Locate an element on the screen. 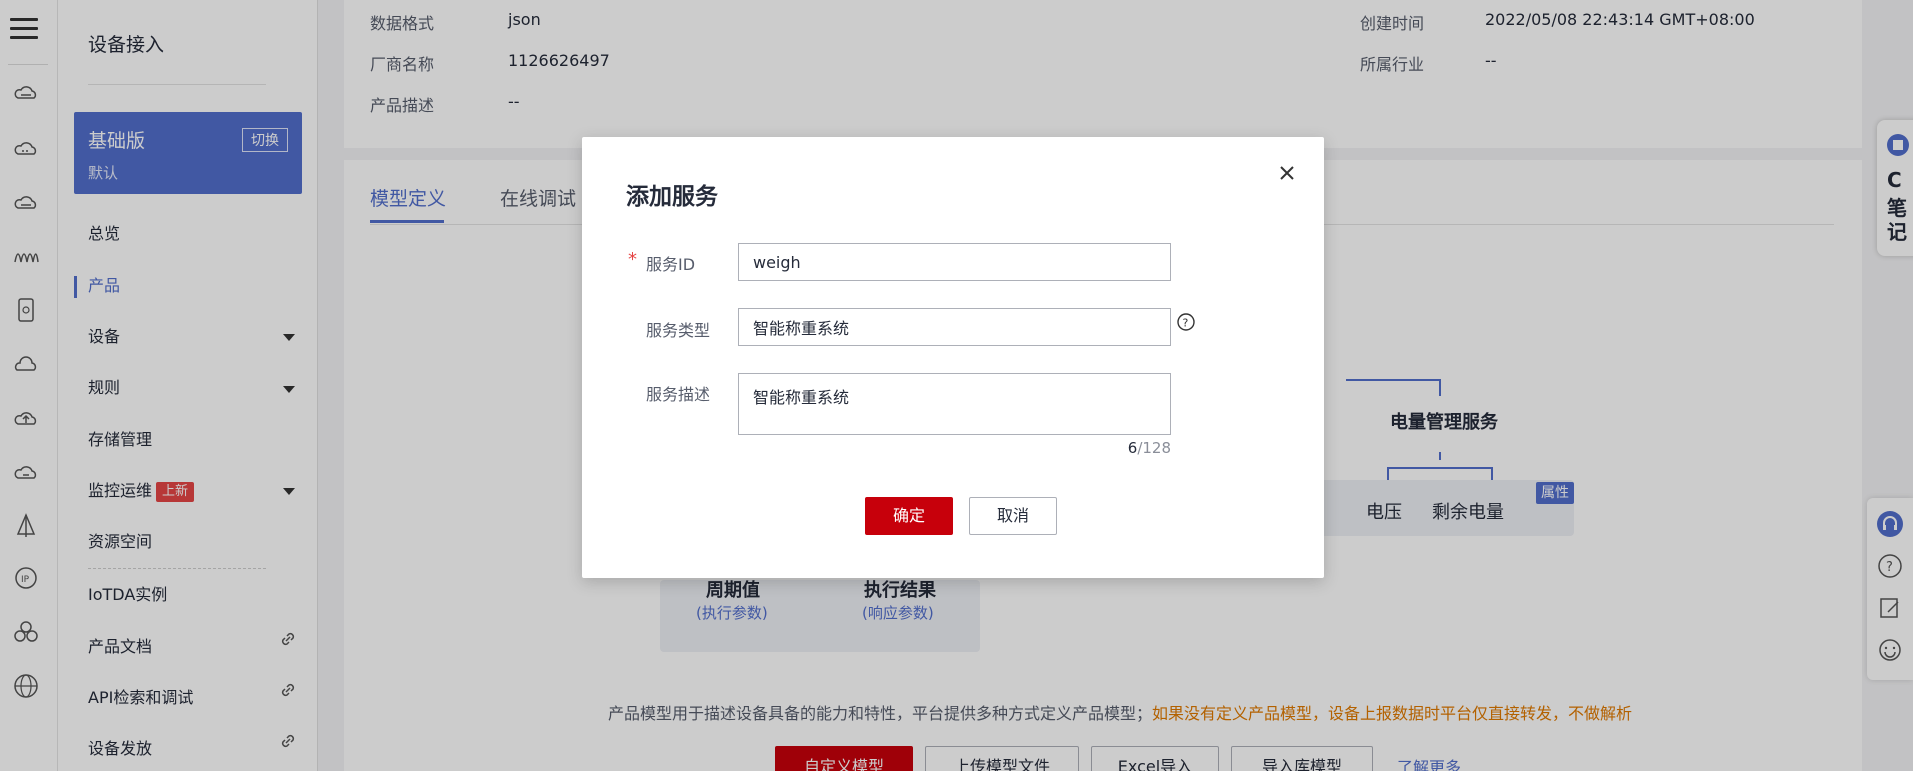  dialog-title: 添加服务 is located at coordinates (672, 197).